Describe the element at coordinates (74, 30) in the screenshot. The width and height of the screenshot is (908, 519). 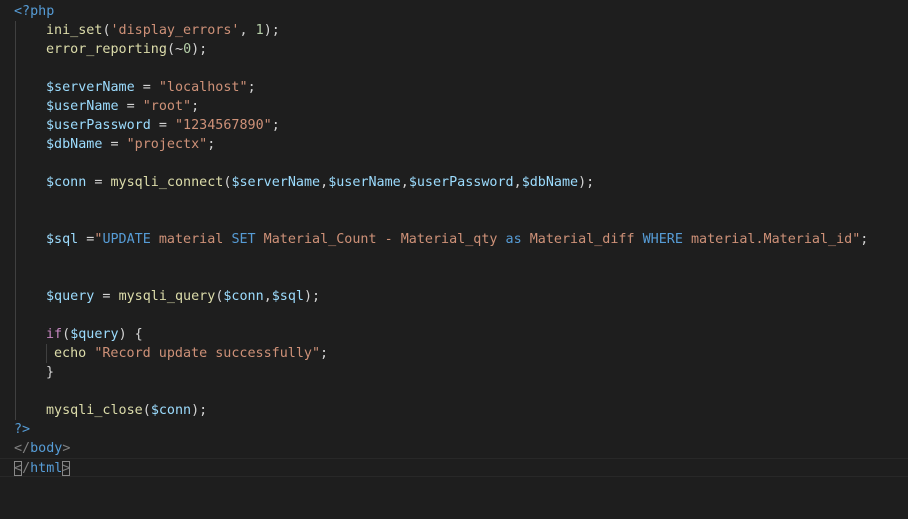
I see `code-token-function: ini_set` at that location.